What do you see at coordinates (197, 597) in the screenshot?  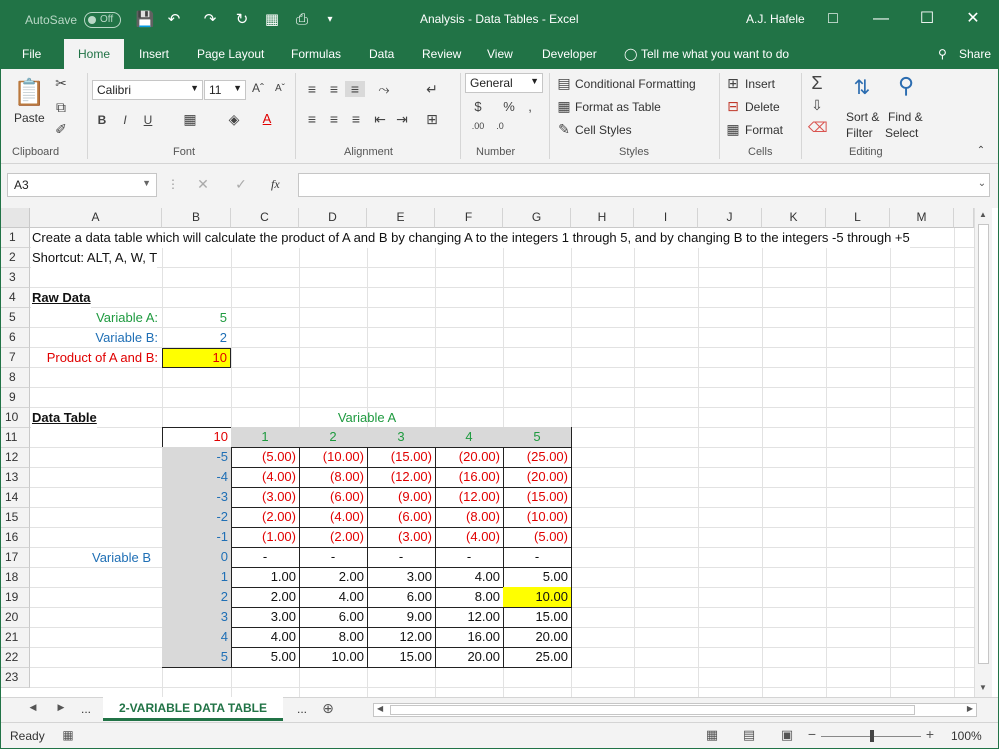 I see `data-table-b-value: 2` at bounding box center [197, 597].